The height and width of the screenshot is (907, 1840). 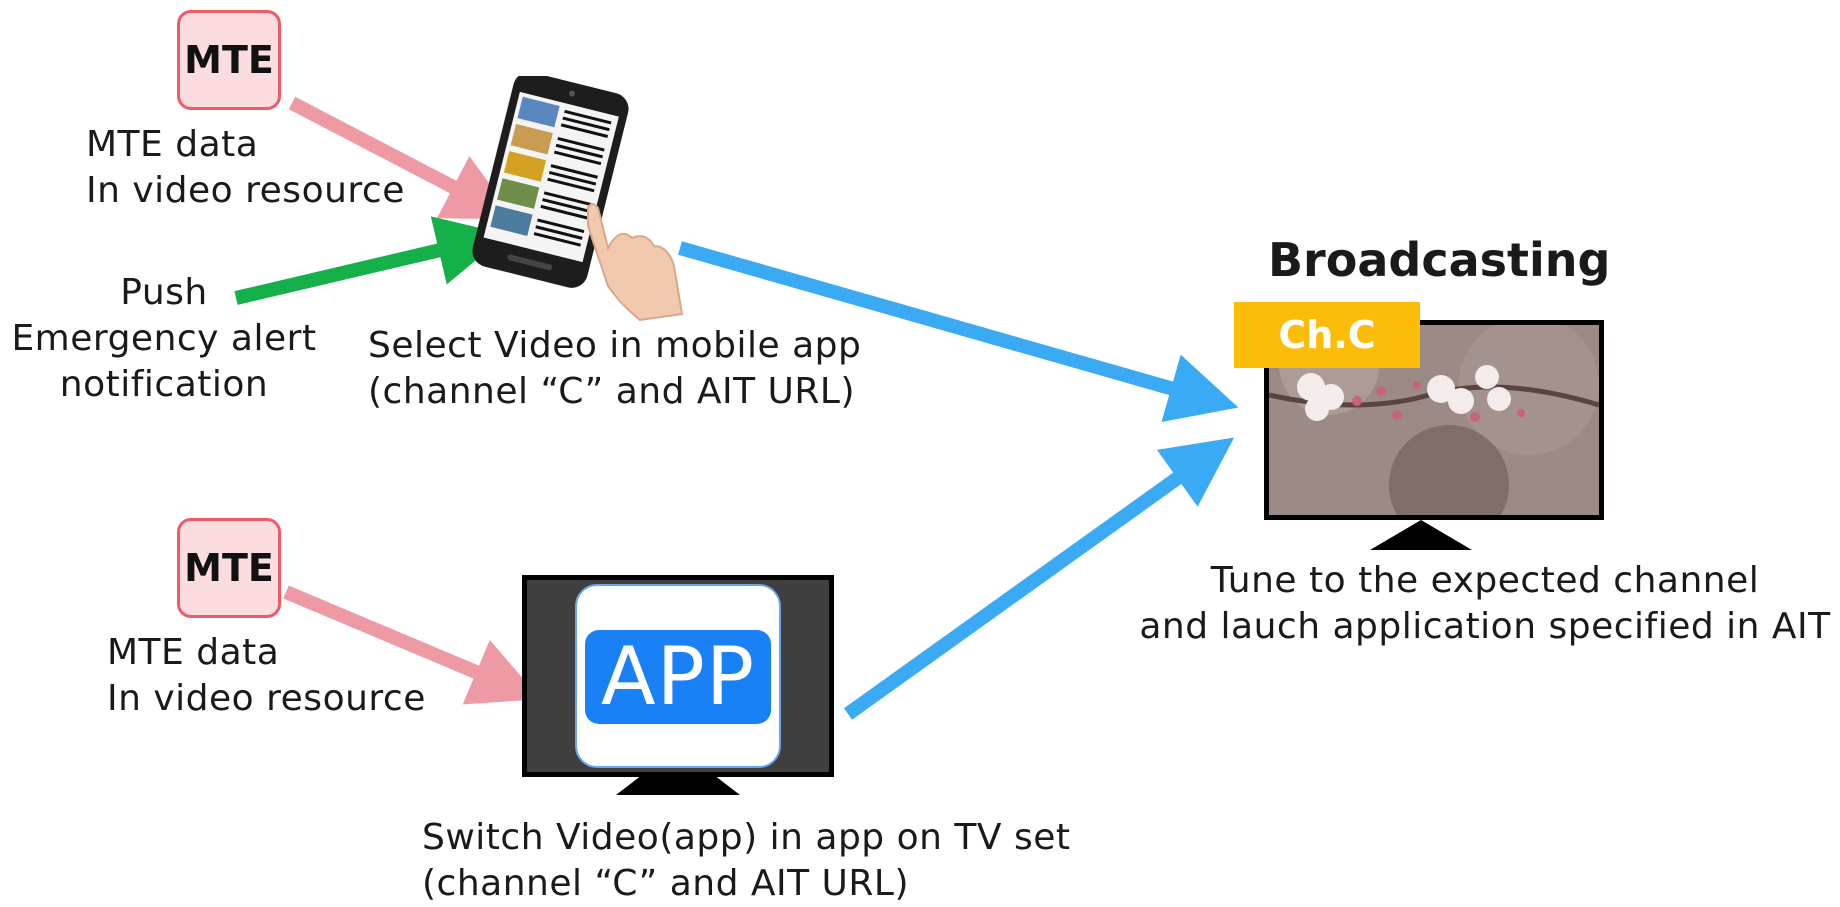 I want to click on broadcast-title: Broadcasting, so click(x=1439, y=260).